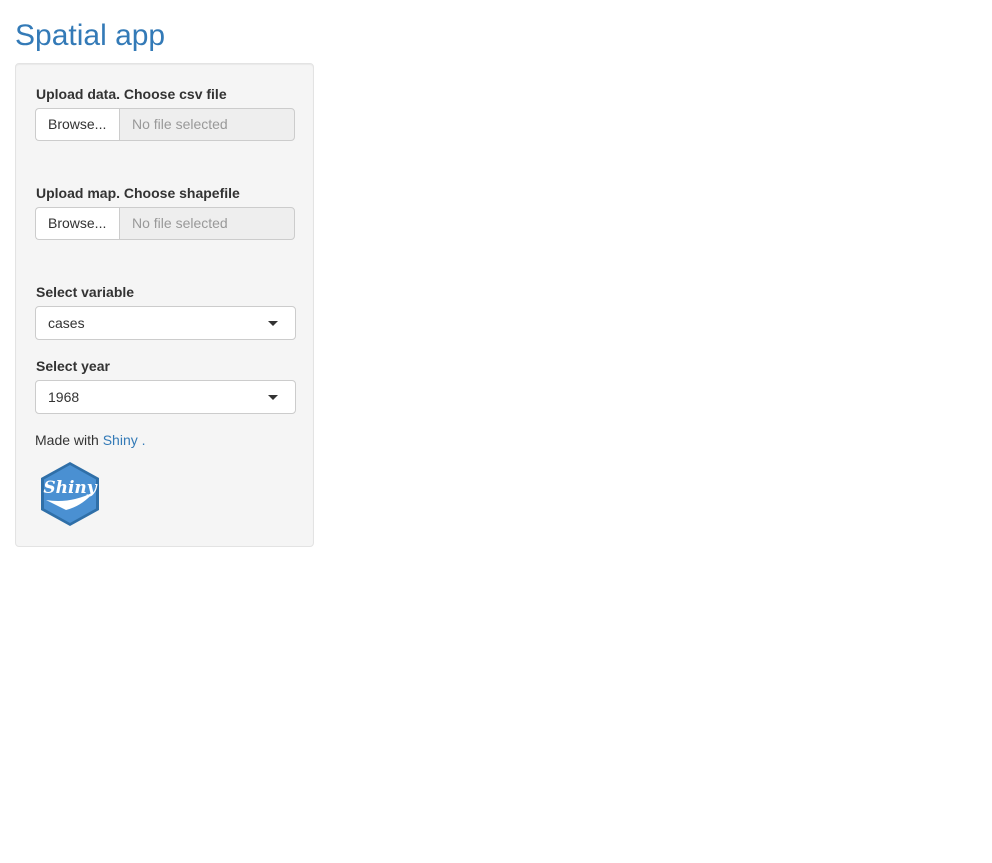 Image resolution: width=992 pixels, height=863 pixels. What do you see at coordinates (90, 35) in the screenshot?
I see `page-title: Spatial app` at bounding box center [90, 35].